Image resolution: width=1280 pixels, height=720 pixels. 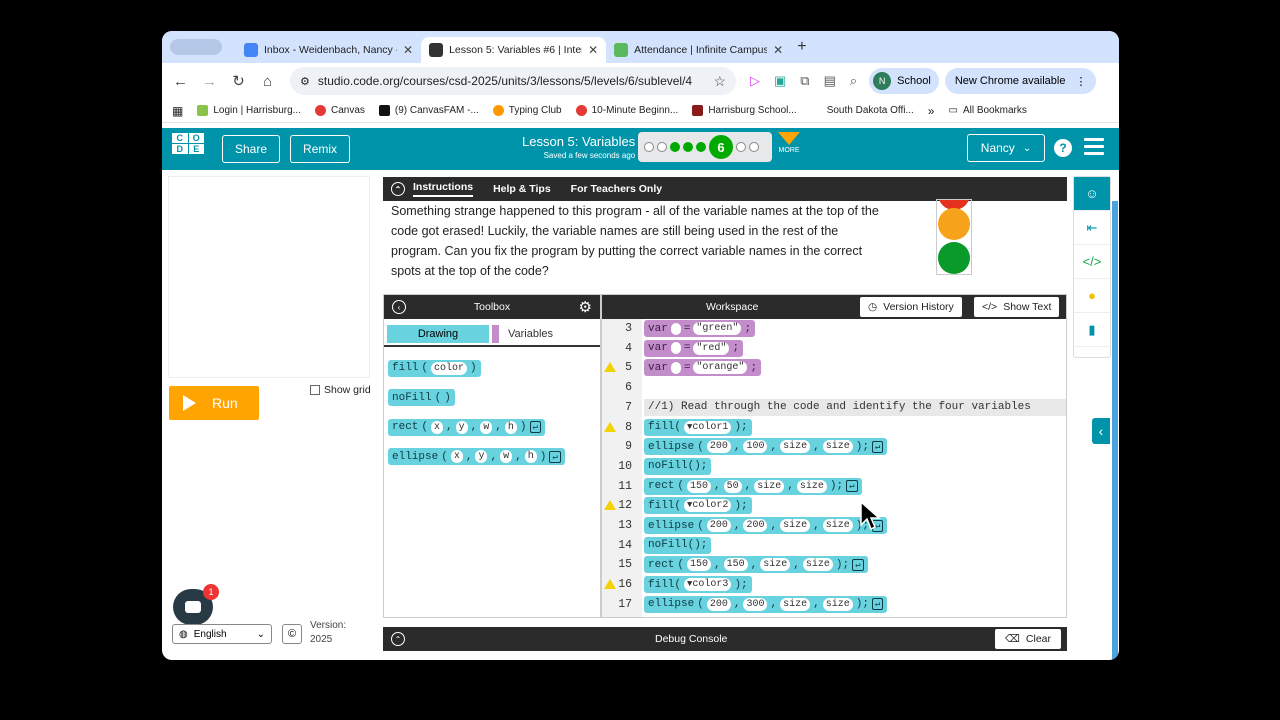 I want to click on block-arg: color, so click(x=449, y=368).